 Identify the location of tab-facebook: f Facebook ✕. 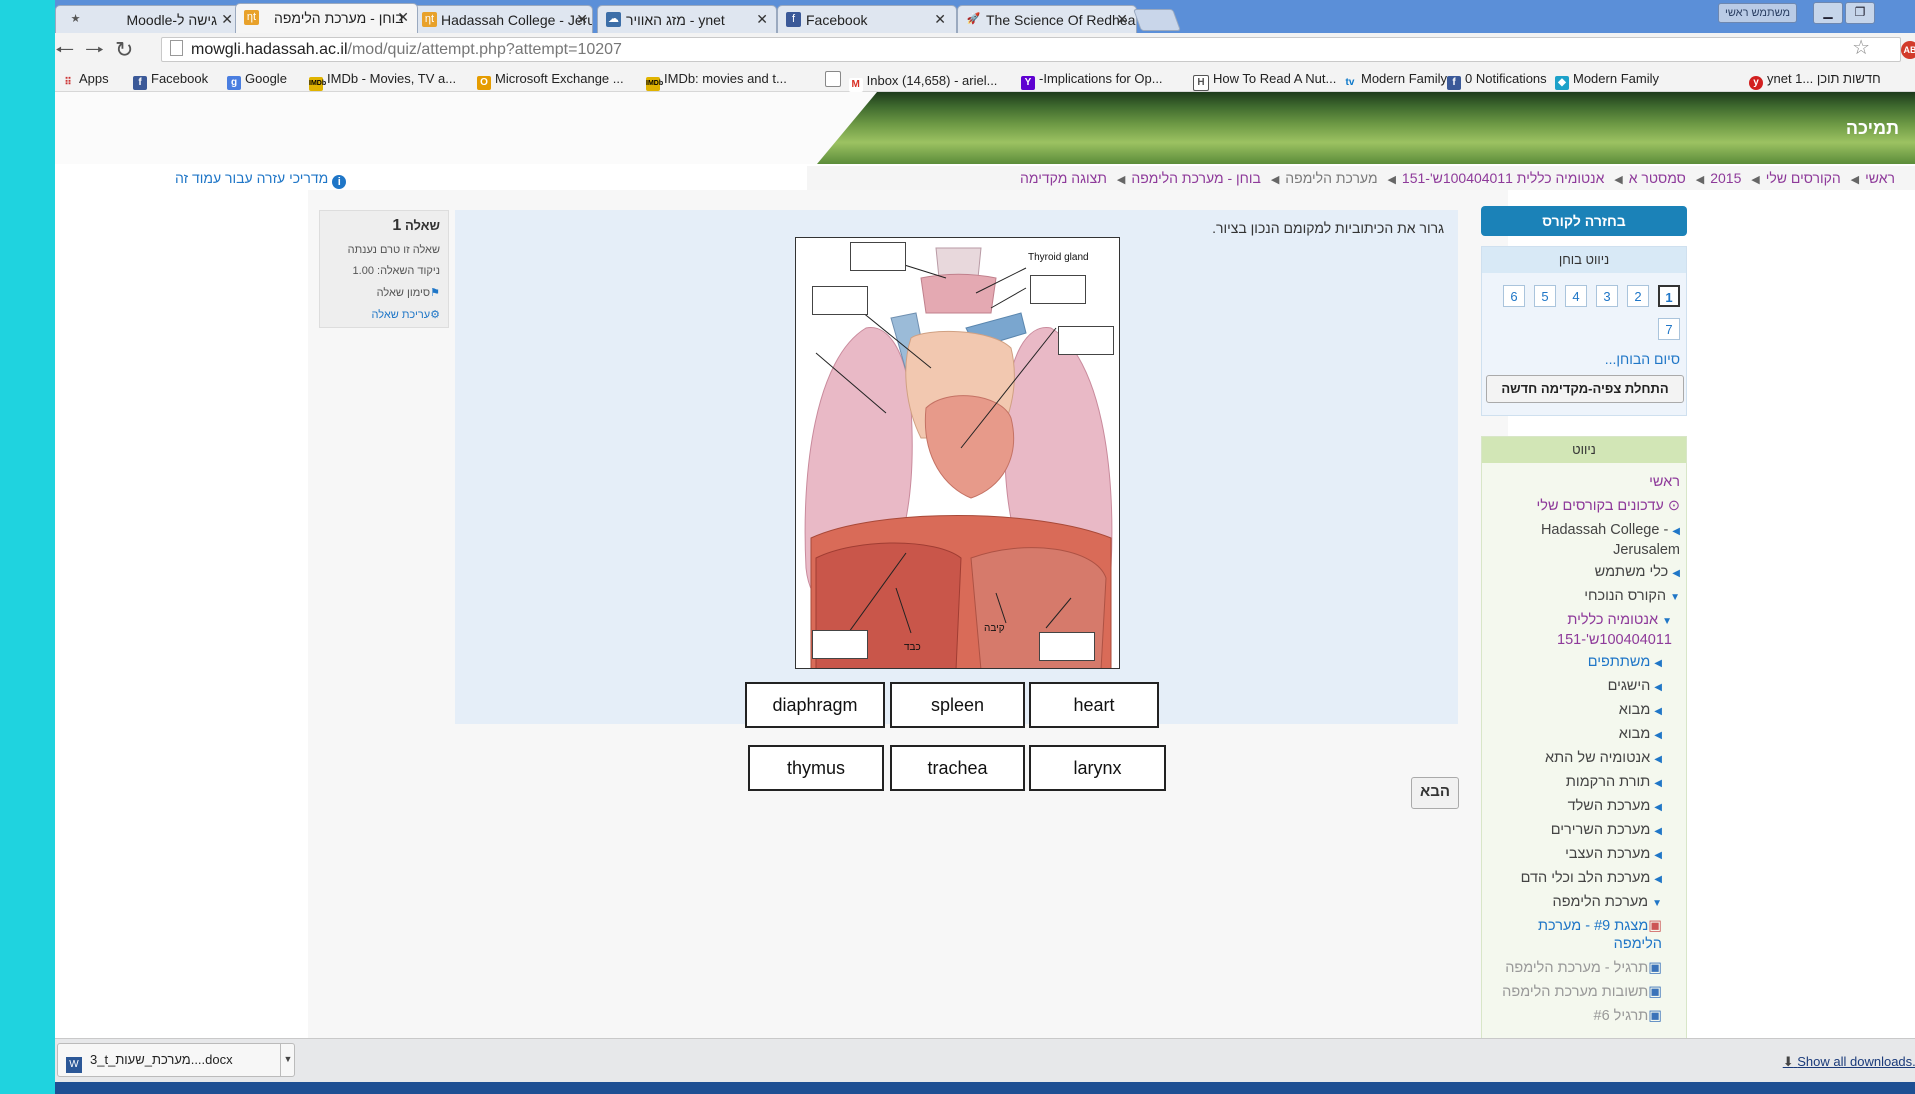
(867, 19).